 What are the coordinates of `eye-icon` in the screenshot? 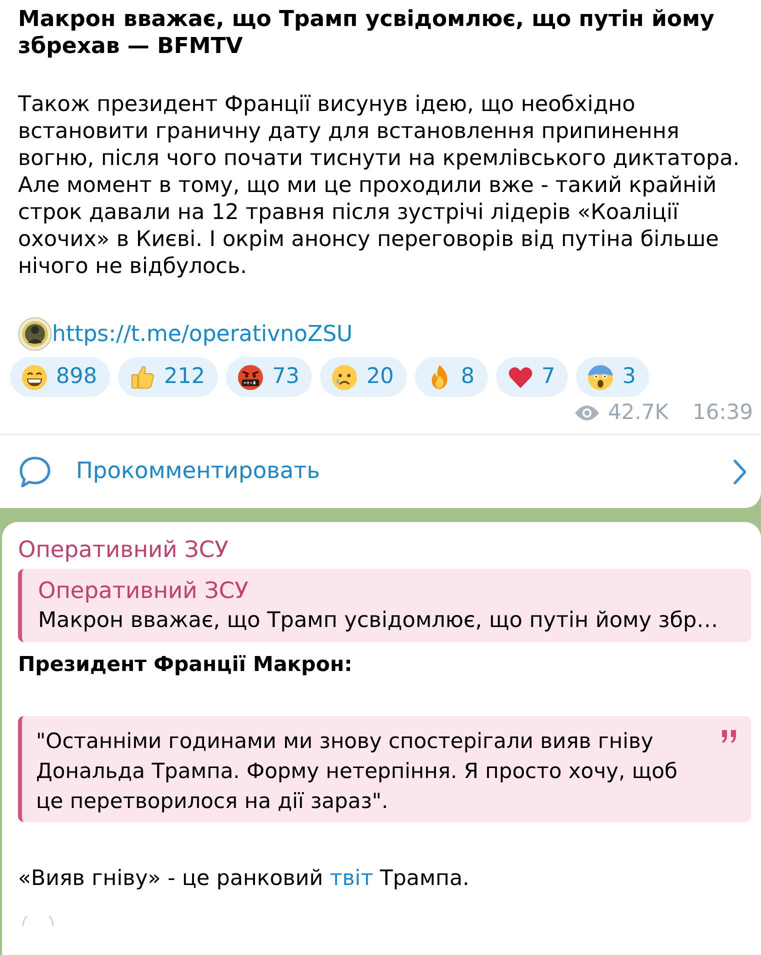 It's located at (587, 413).